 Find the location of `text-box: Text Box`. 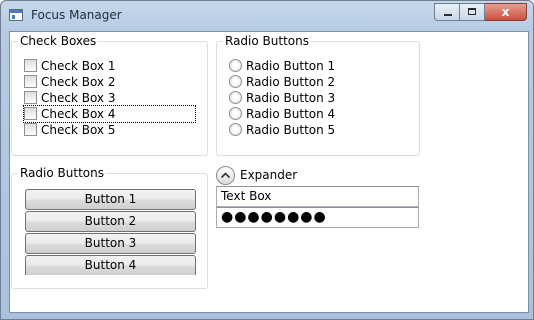

text-box: Text Box is located at coordinates (317, 196).